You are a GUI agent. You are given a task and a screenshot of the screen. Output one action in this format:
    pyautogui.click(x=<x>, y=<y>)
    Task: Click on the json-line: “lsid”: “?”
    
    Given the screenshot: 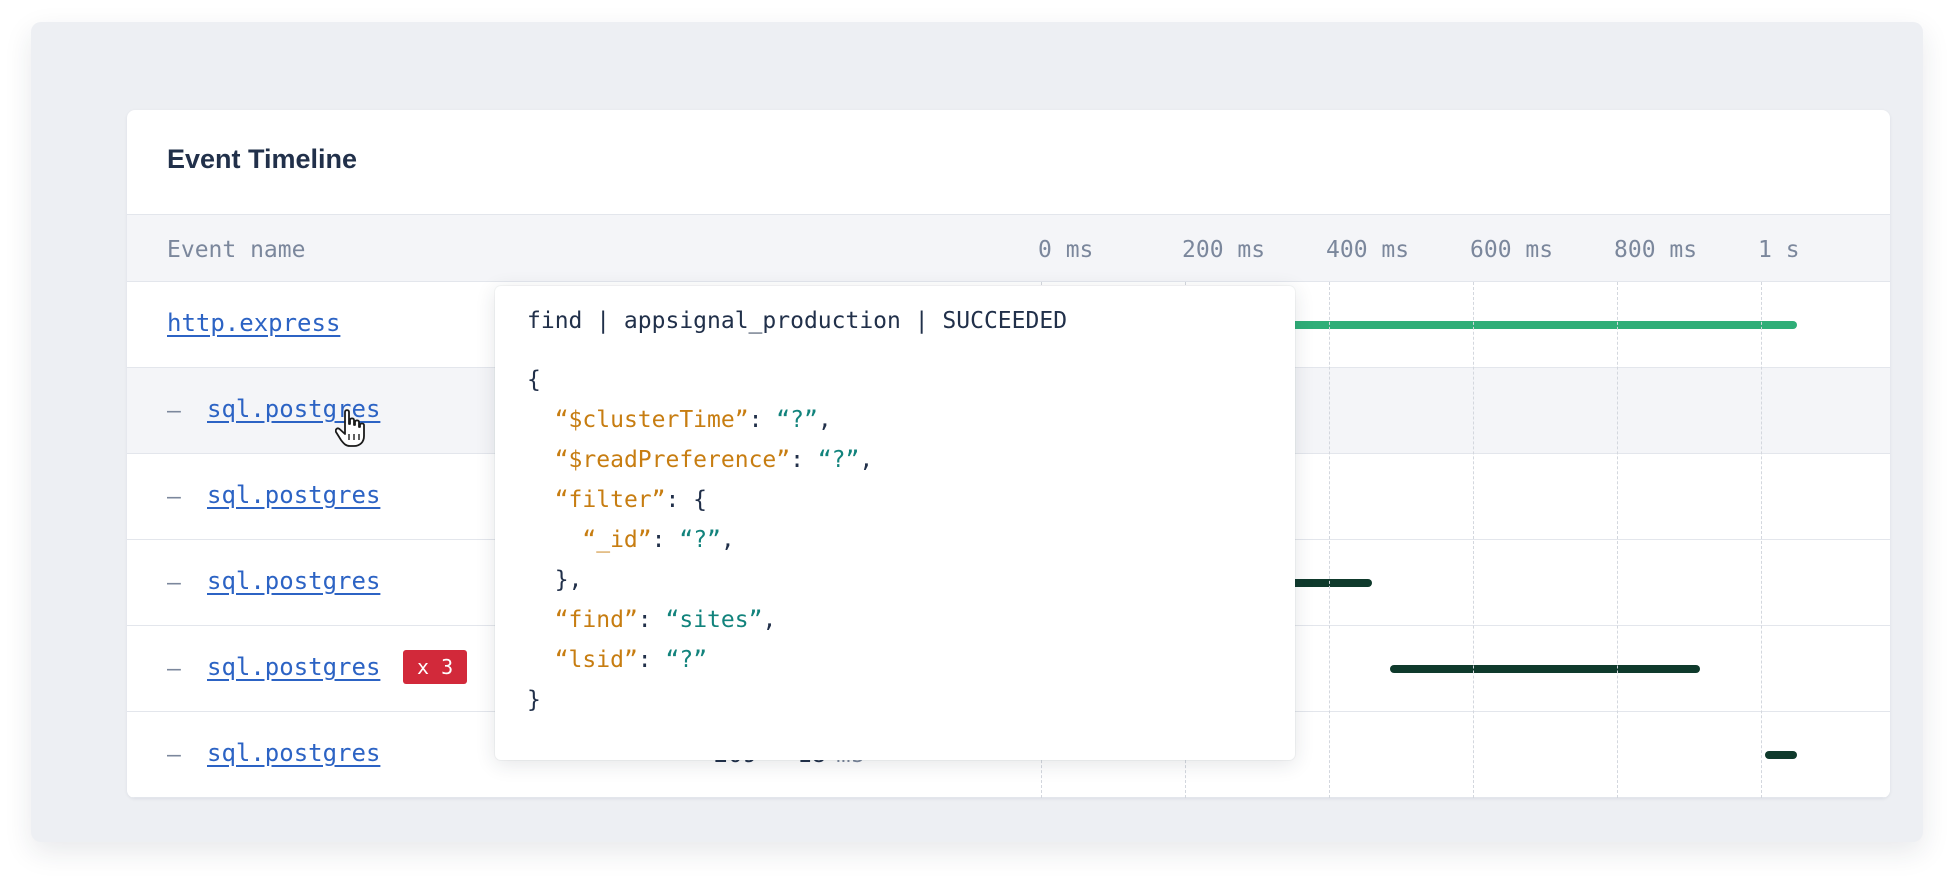 What is the action you would take?
    pyautogui.click(x=895, y=660)
    